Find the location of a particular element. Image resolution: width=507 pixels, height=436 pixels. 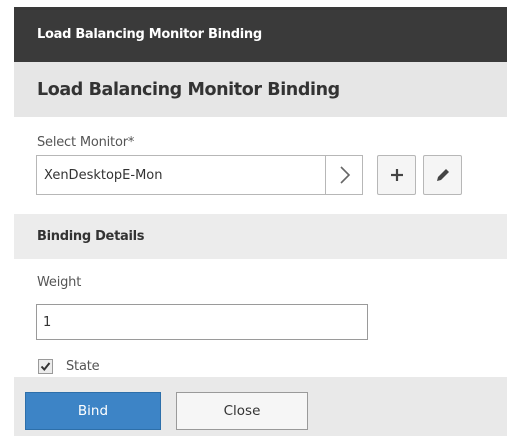

chevron-right-icon is located at coordinates (345, 175).